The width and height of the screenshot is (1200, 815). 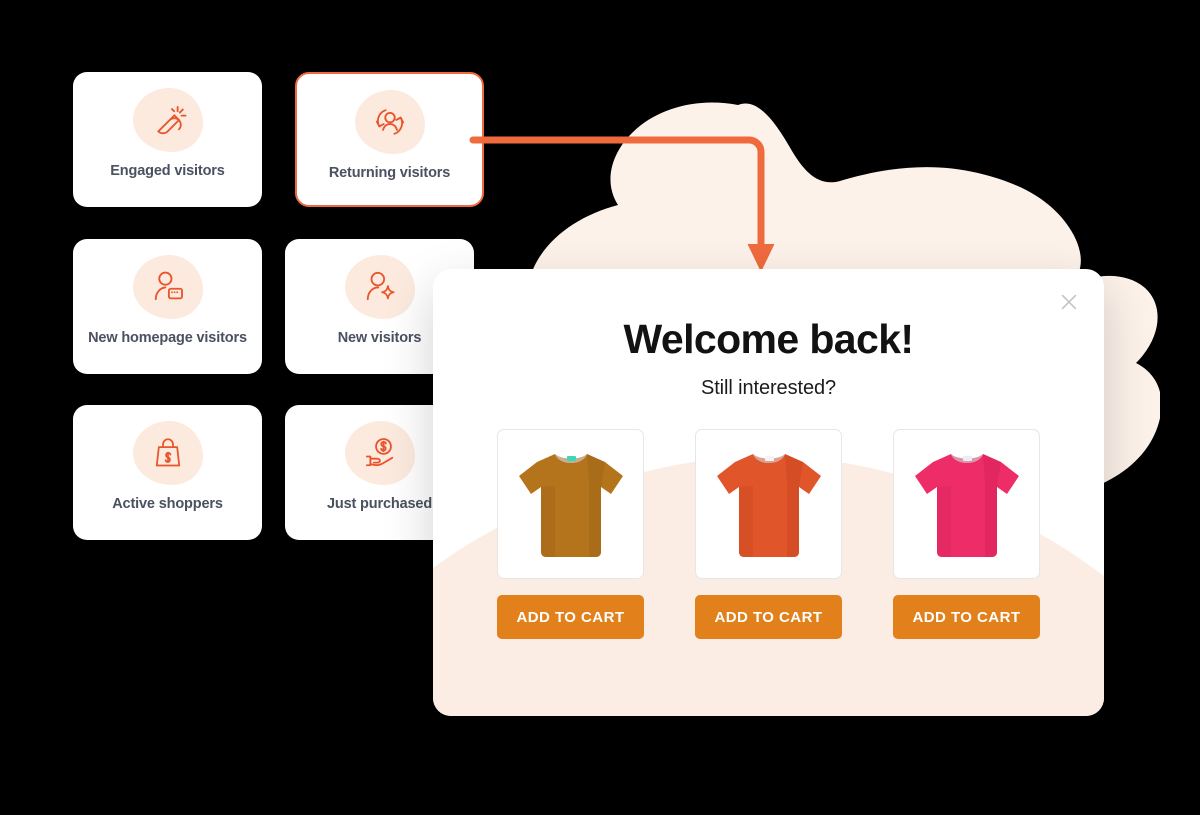 I want to click on segment-card-label: Engaged visitors, so click(x=167, y=171).